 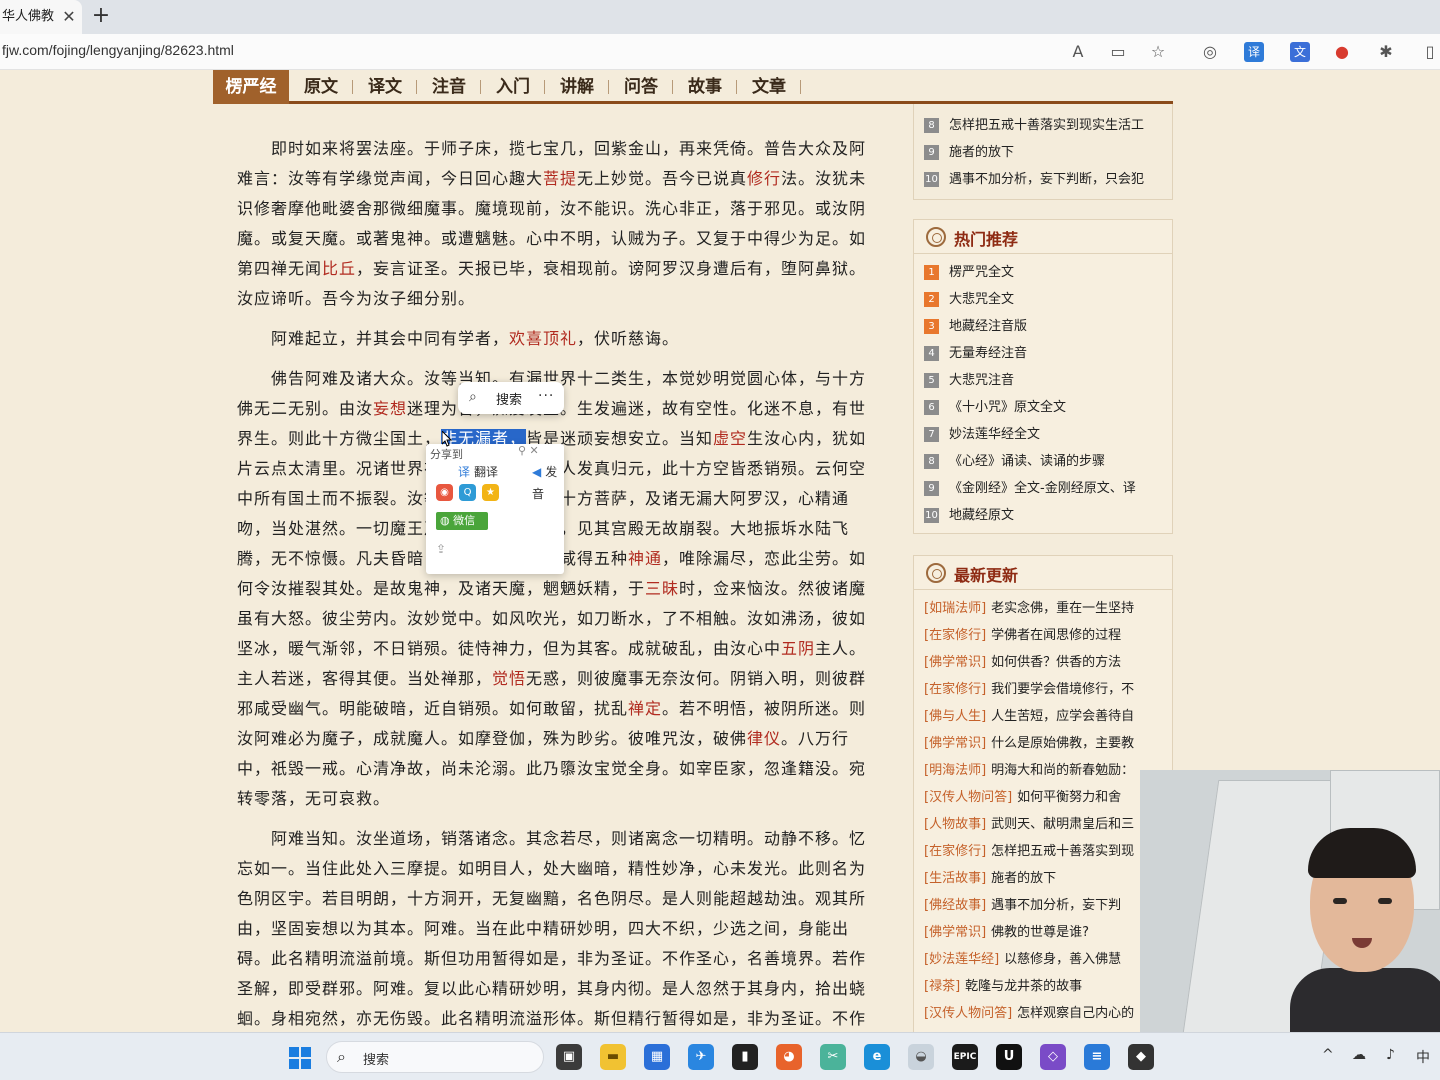 What do you see at coordinates (1048, 326) in the screenshot?
I see `list-item: 3 地藏经注音版` at bounding box center [1048, 326].